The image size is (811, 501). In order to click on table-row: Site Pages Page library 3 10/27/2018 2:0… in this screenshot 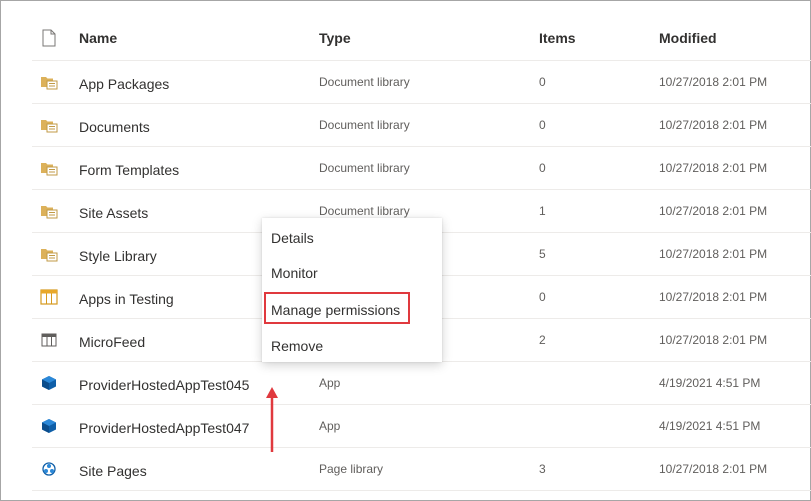, I will do `click(421, 469)`.